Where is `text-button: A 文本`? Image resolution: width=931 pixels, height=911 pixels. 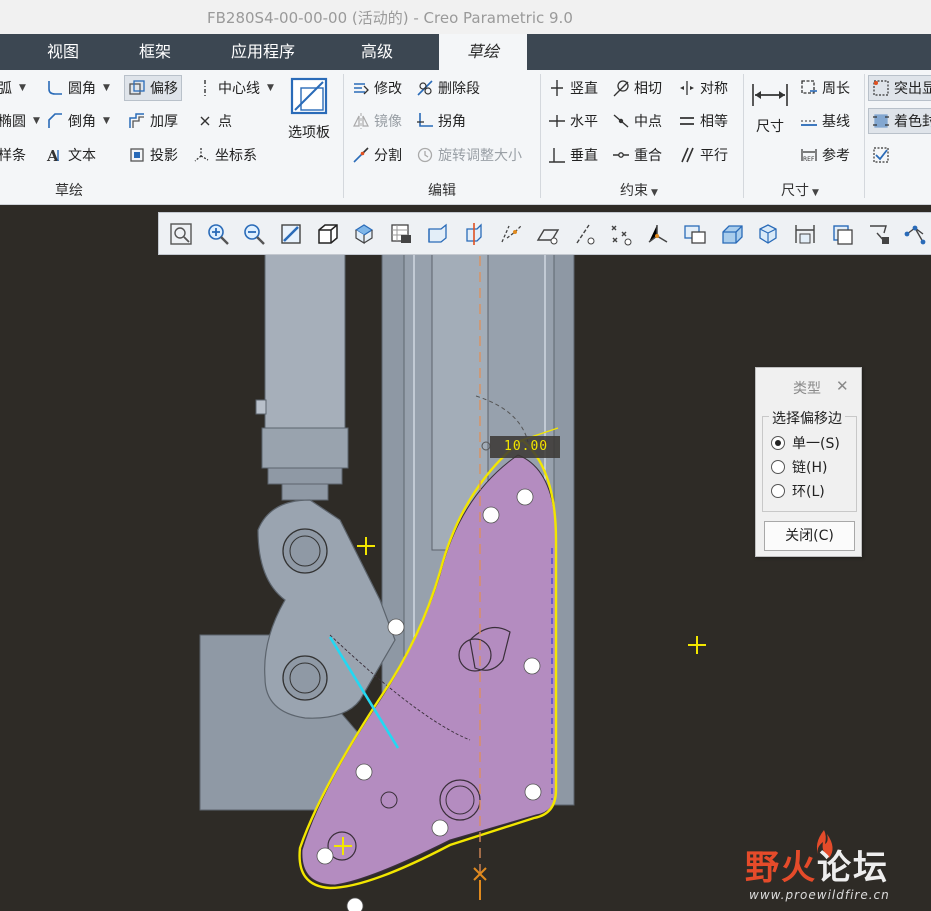 text-button: A 文本 is located at coordinates (71, 155).